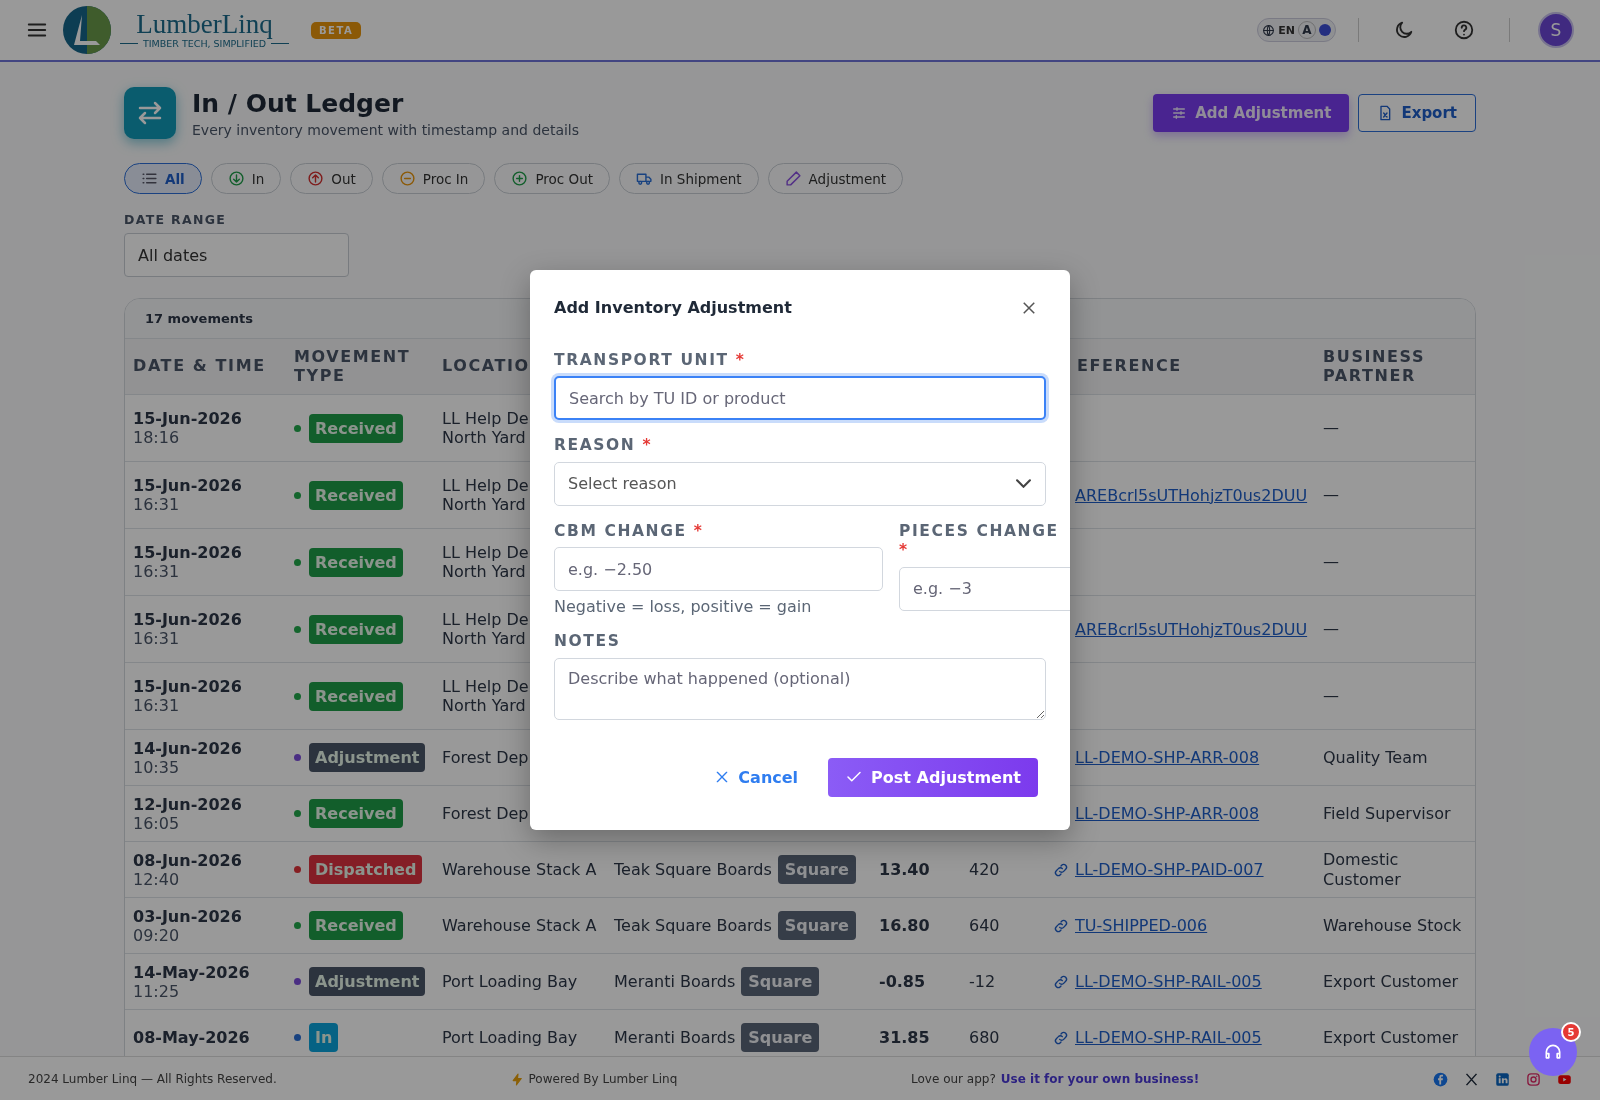 The image size is (1600, 1100). I want to click on filter-chip: Proc In, so click(433, 178).